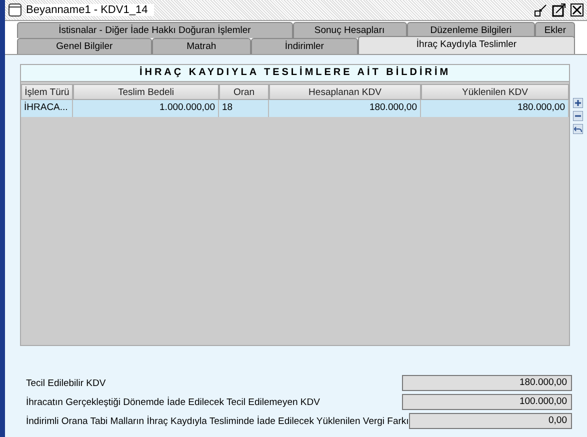  I want to click on tab: Genel Bilgiler, so click(84, 46).